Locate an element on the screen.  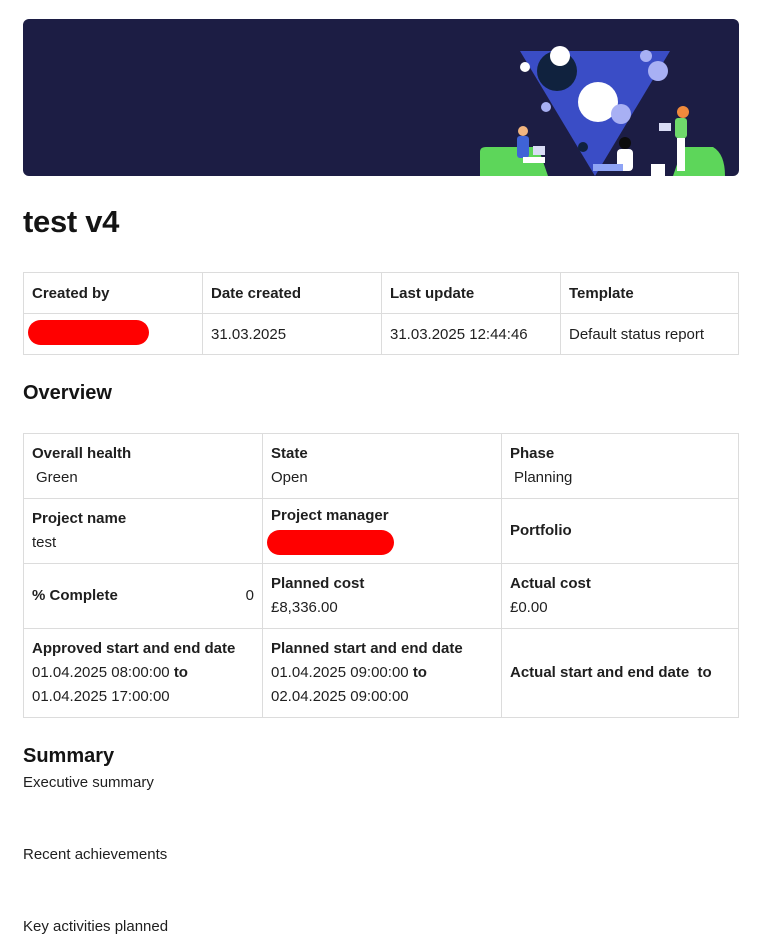
state-cell: State Open is located at coordinates (382, 466).